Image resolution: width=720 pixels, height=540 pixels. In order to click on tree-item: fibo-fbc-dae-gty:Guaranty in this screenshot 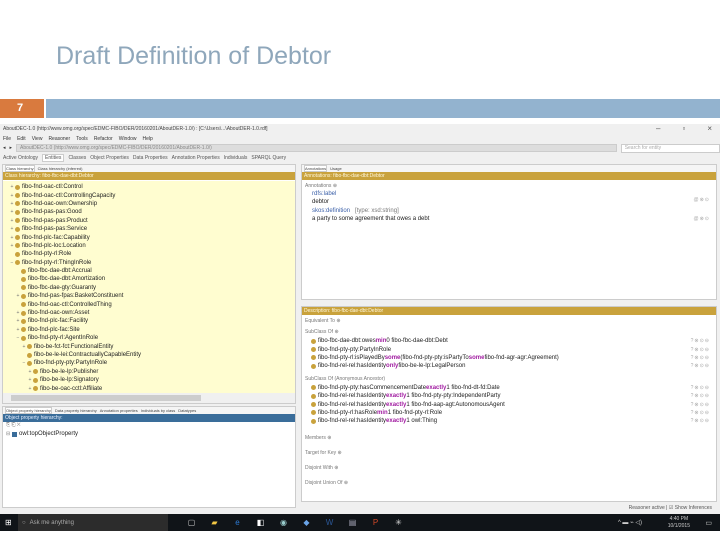, I will do `click(149, 288)`.